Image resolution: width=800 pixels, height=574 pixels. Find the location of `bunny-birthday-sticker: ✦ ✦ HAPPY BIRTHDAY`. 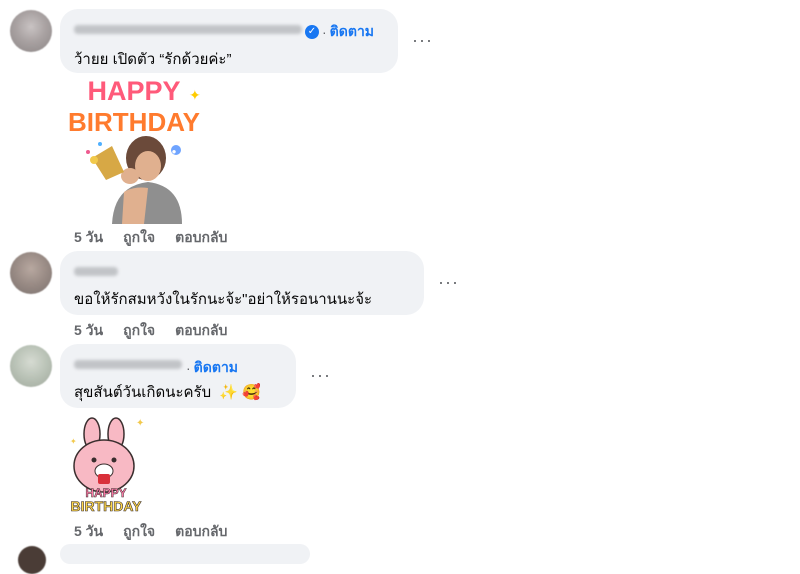

bunny-birthday-sticker: ✦ ✦ HAPPY BIRTHDAY is located at coordinates (107, 465).